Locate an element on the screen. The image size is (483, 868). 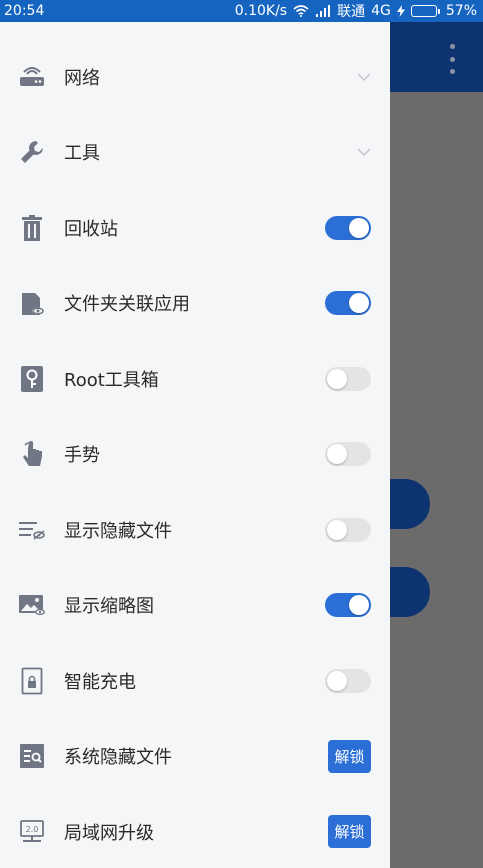
battery-percent: 57% is located at coordinates (461, 11).